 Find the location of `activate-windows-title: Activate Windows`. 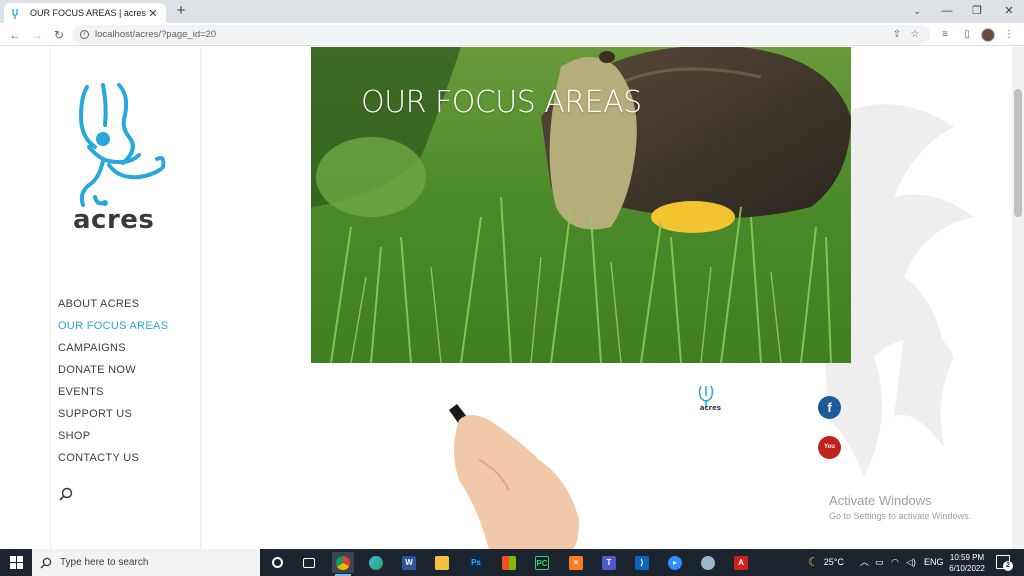

activate-windows-title: Activate Windows is located at coordinates (880, 500).